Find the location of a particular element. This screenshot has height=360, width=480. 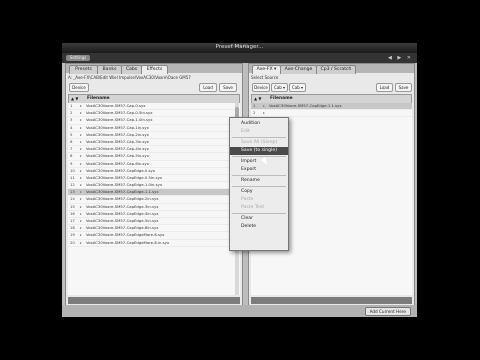

table-row: 1 ▸ VoxAC30Voxre-SM57-CapEdge-1.1.syx is located at coordinates (331, 107).